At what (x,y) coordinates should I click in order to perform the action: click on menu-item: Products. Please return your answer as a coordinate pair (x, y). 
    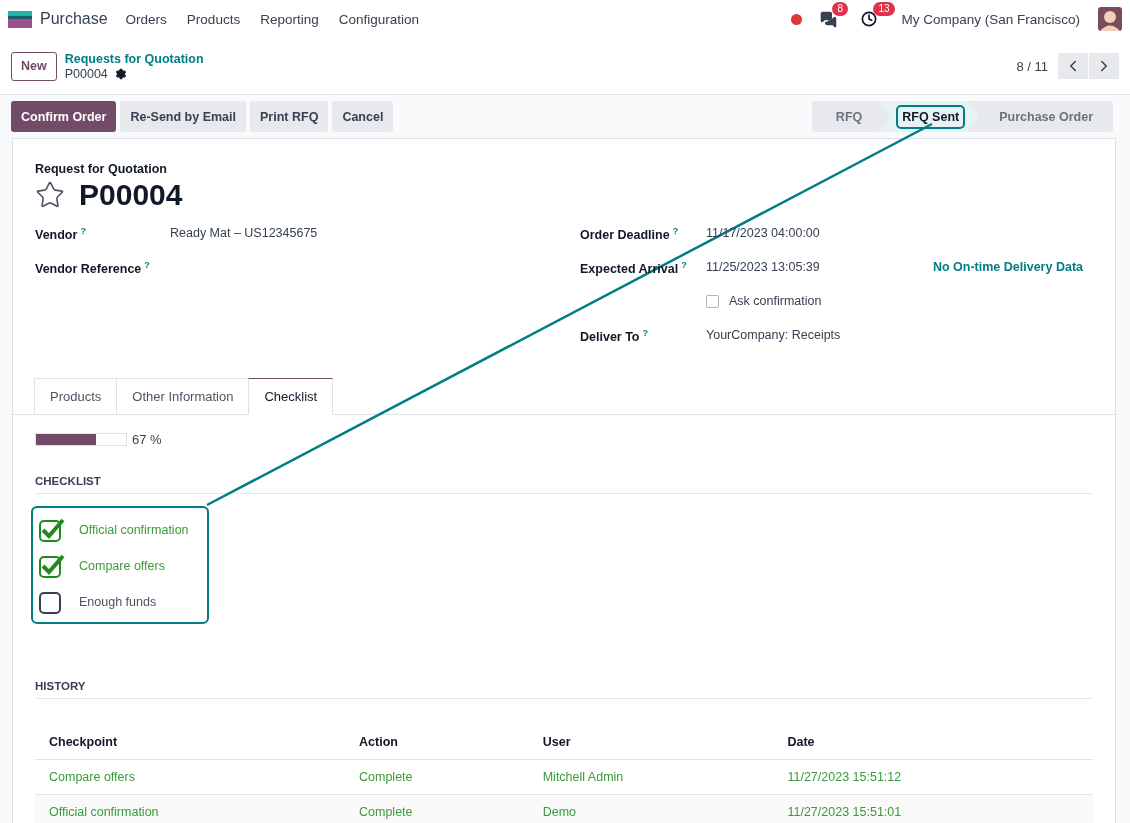
    Looking at the image, I should click on (213, 19).